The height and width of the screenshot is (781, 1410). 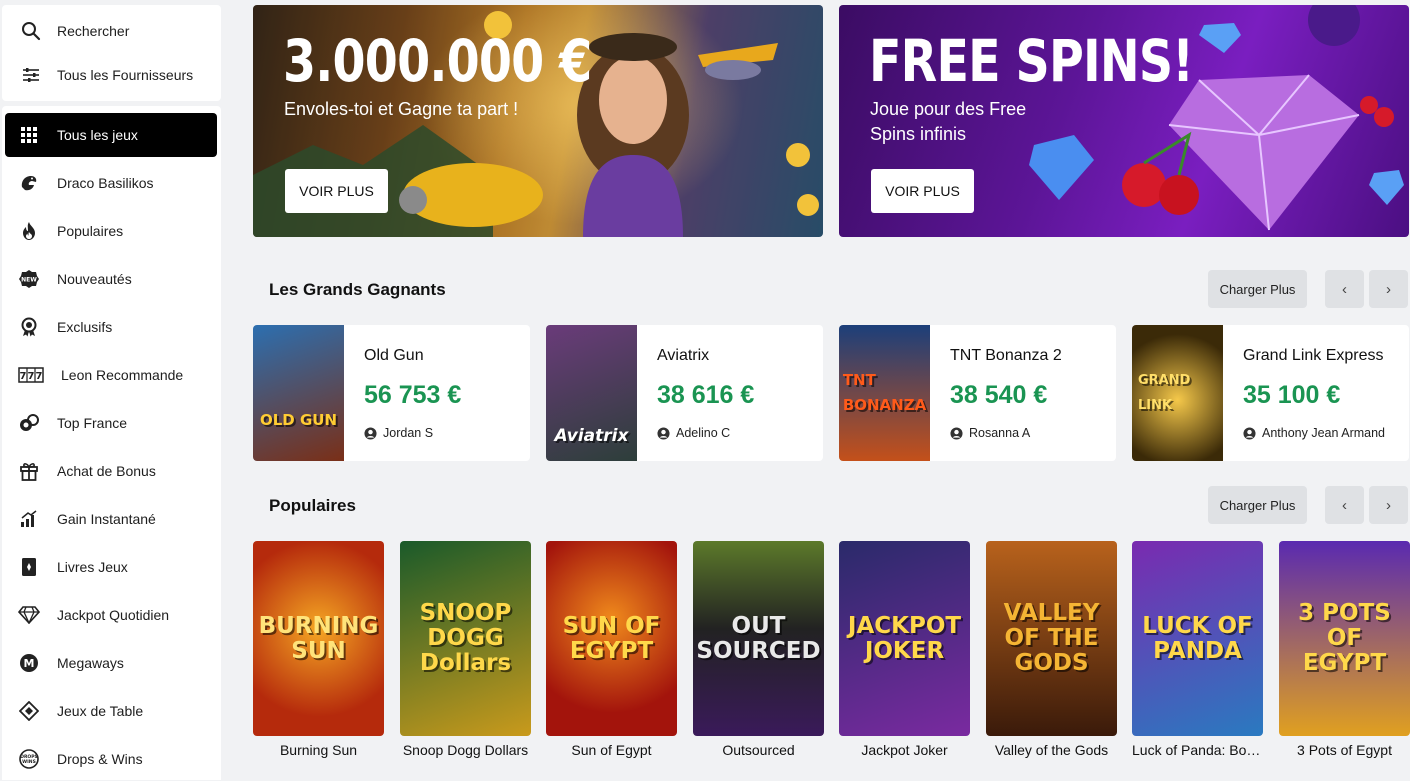 I want to click on winner-username: Rosanna A, so click(x=1000, y=433).